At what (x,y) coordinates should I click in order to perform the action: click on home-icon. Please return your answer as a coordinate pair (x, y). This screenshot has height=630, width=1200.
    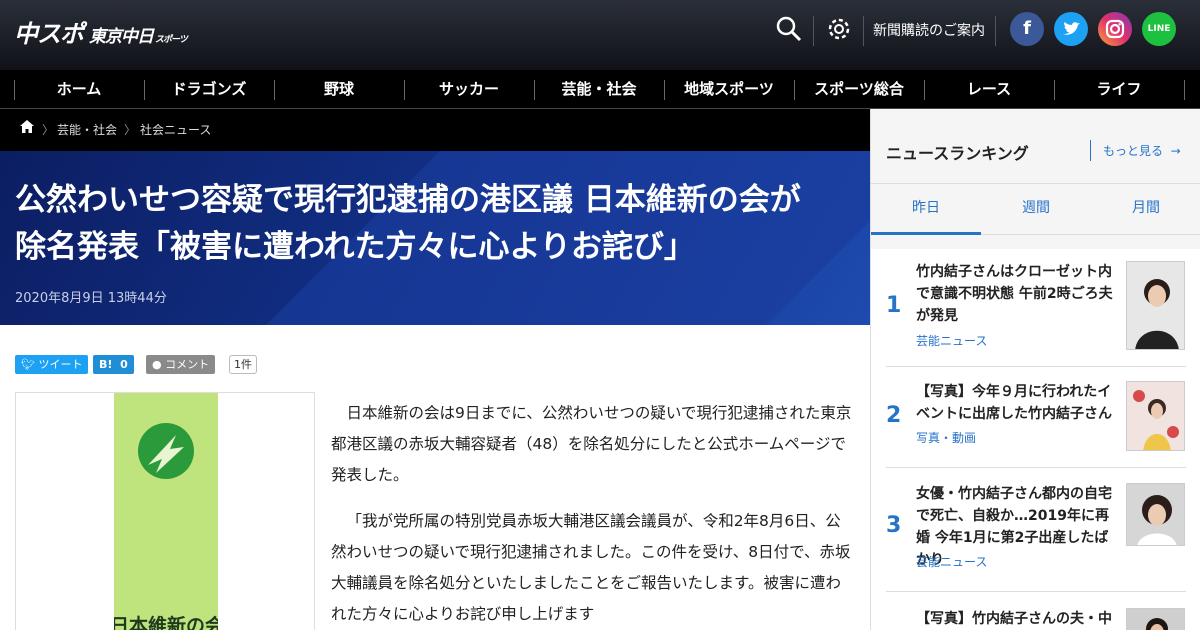
    Looking at the image, I should click on (27, 128).